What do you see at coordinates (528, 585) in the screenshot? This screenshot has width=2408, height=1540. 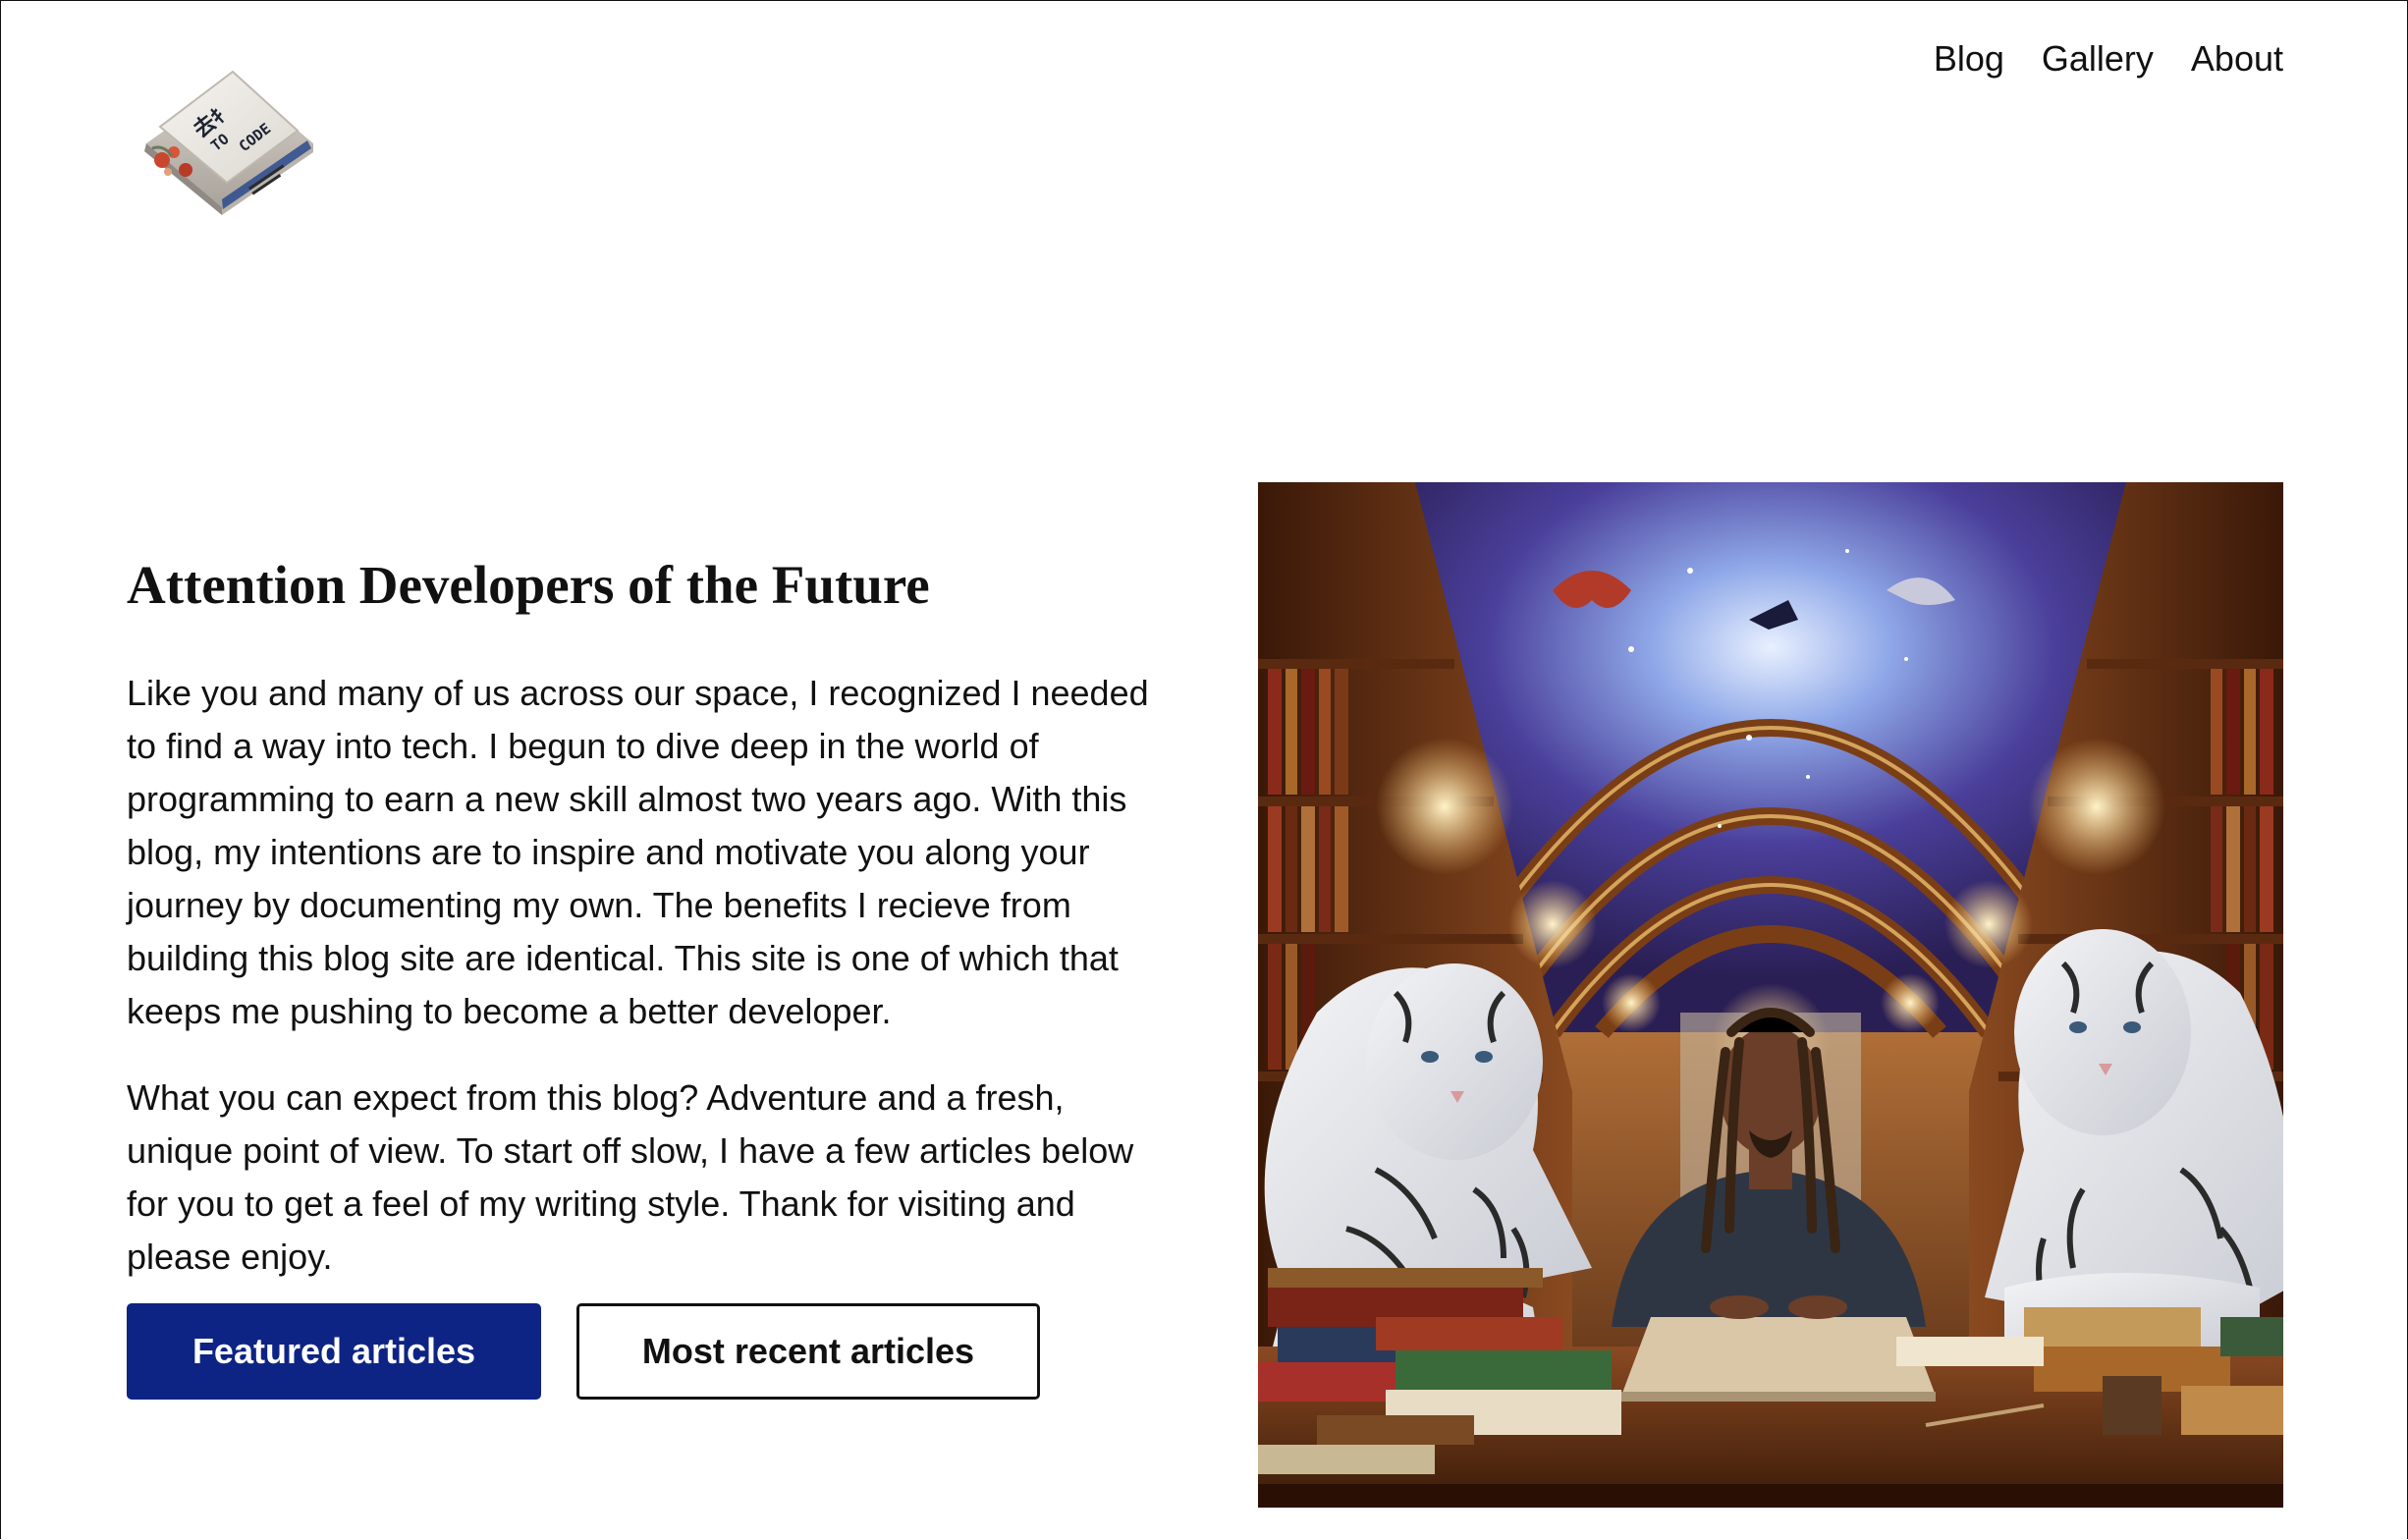 I see `hero-title: Attention Developers of the Future` at bounding box center [528, 585].